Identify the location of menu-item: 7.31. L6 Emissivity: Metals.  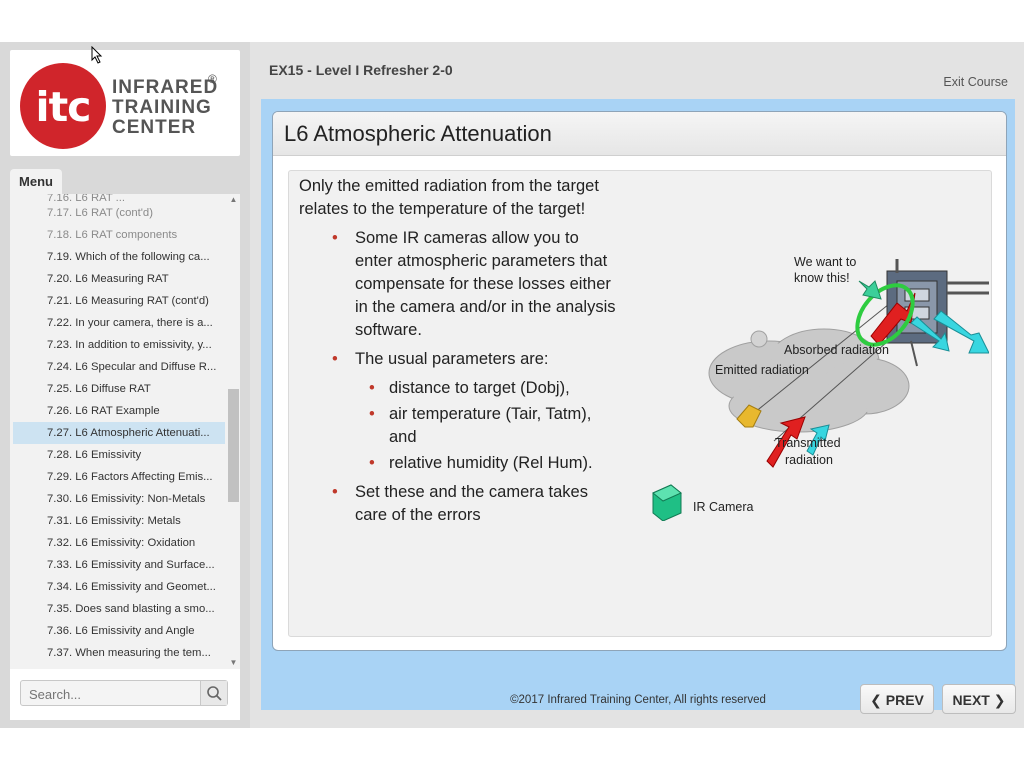
(119, 521).